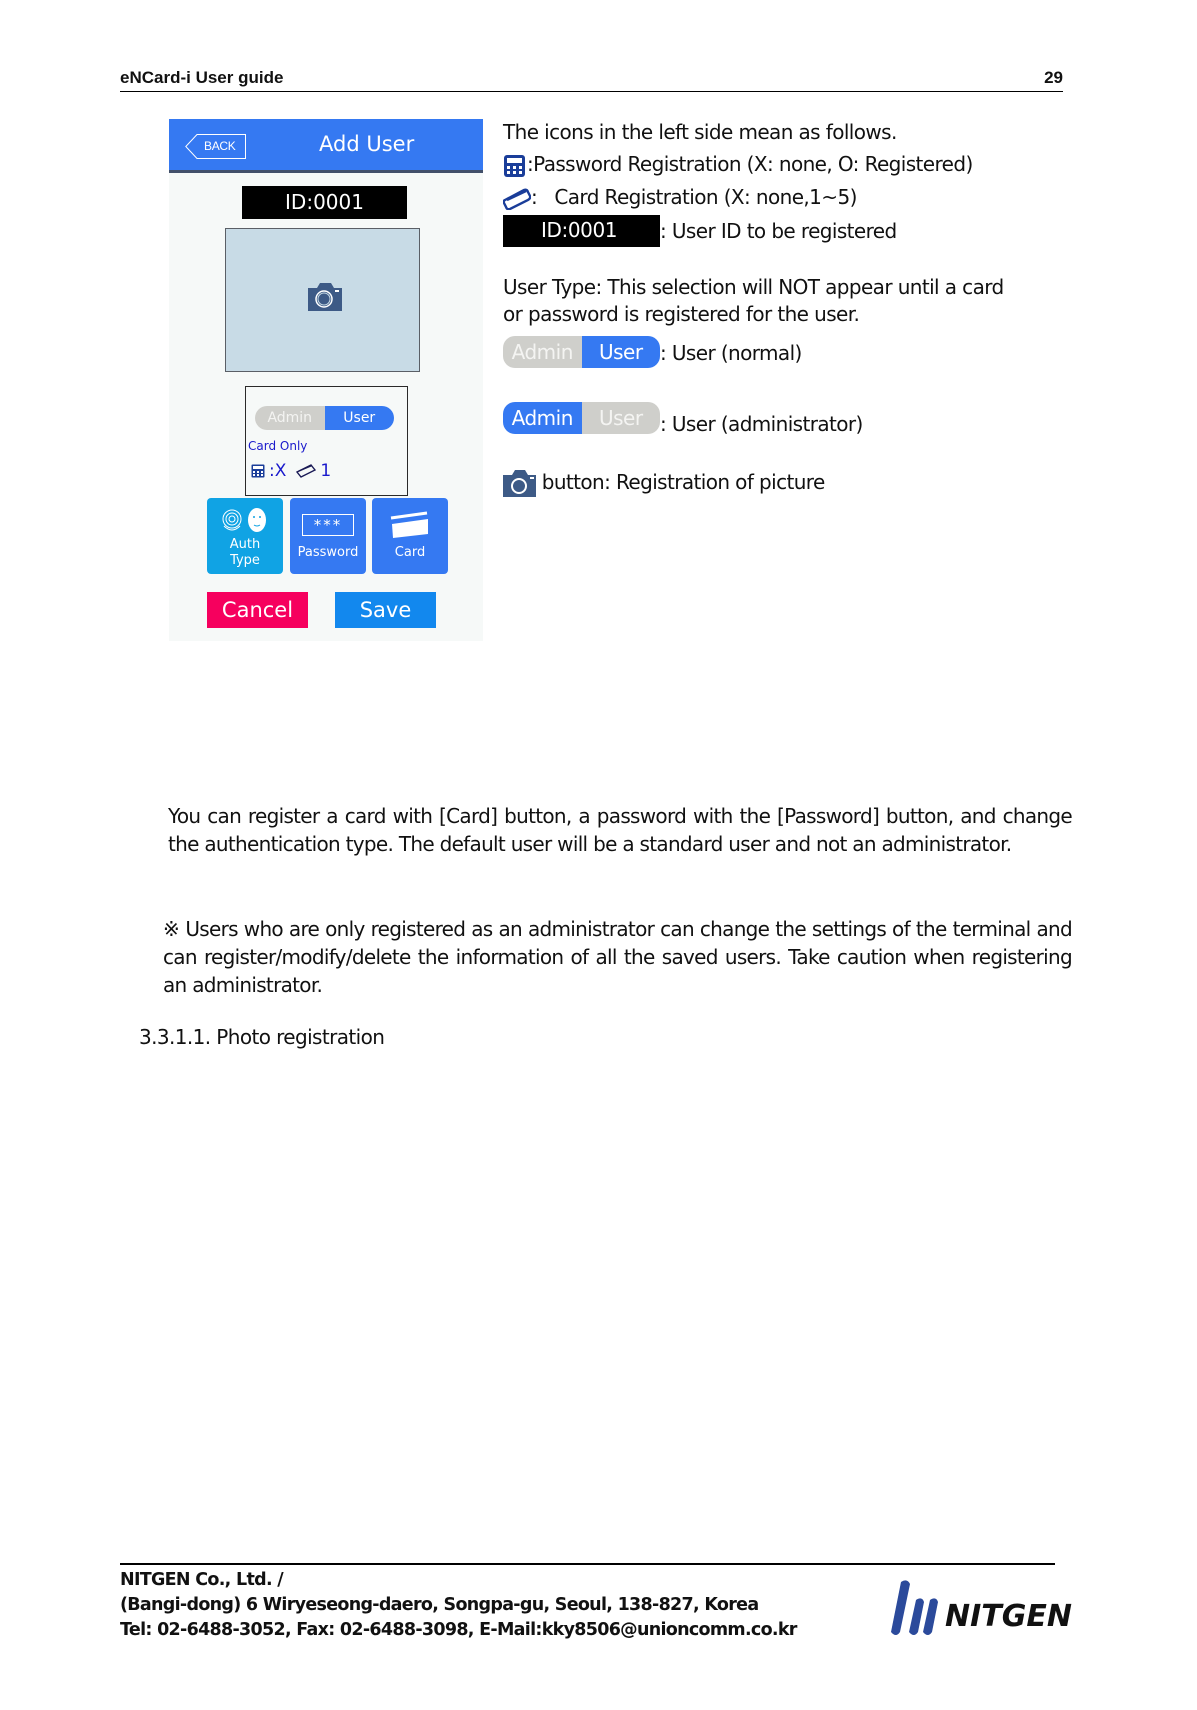 Image resolution: width=1197 pixels, height=1710 pixels. I want to click on card-legend-text: : Card Registration (X: none,1~5), so click(694, 197).